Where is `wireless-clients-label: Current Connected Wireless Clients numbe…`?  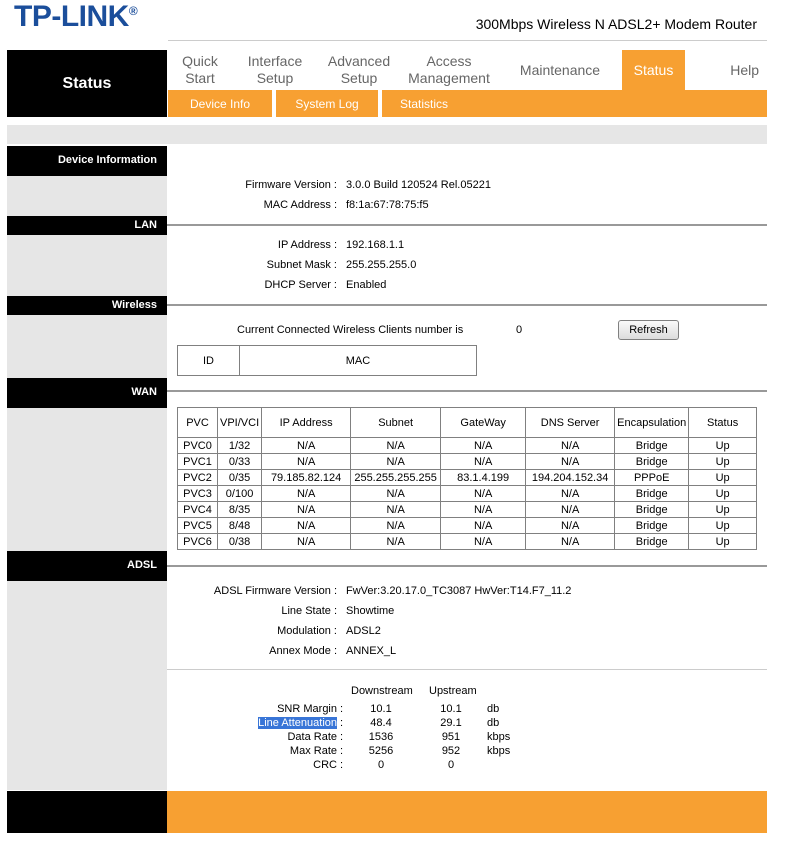 wireless-clients-label: Current Connected Wireless Clients numbe… is located at coordinates (350, 330).